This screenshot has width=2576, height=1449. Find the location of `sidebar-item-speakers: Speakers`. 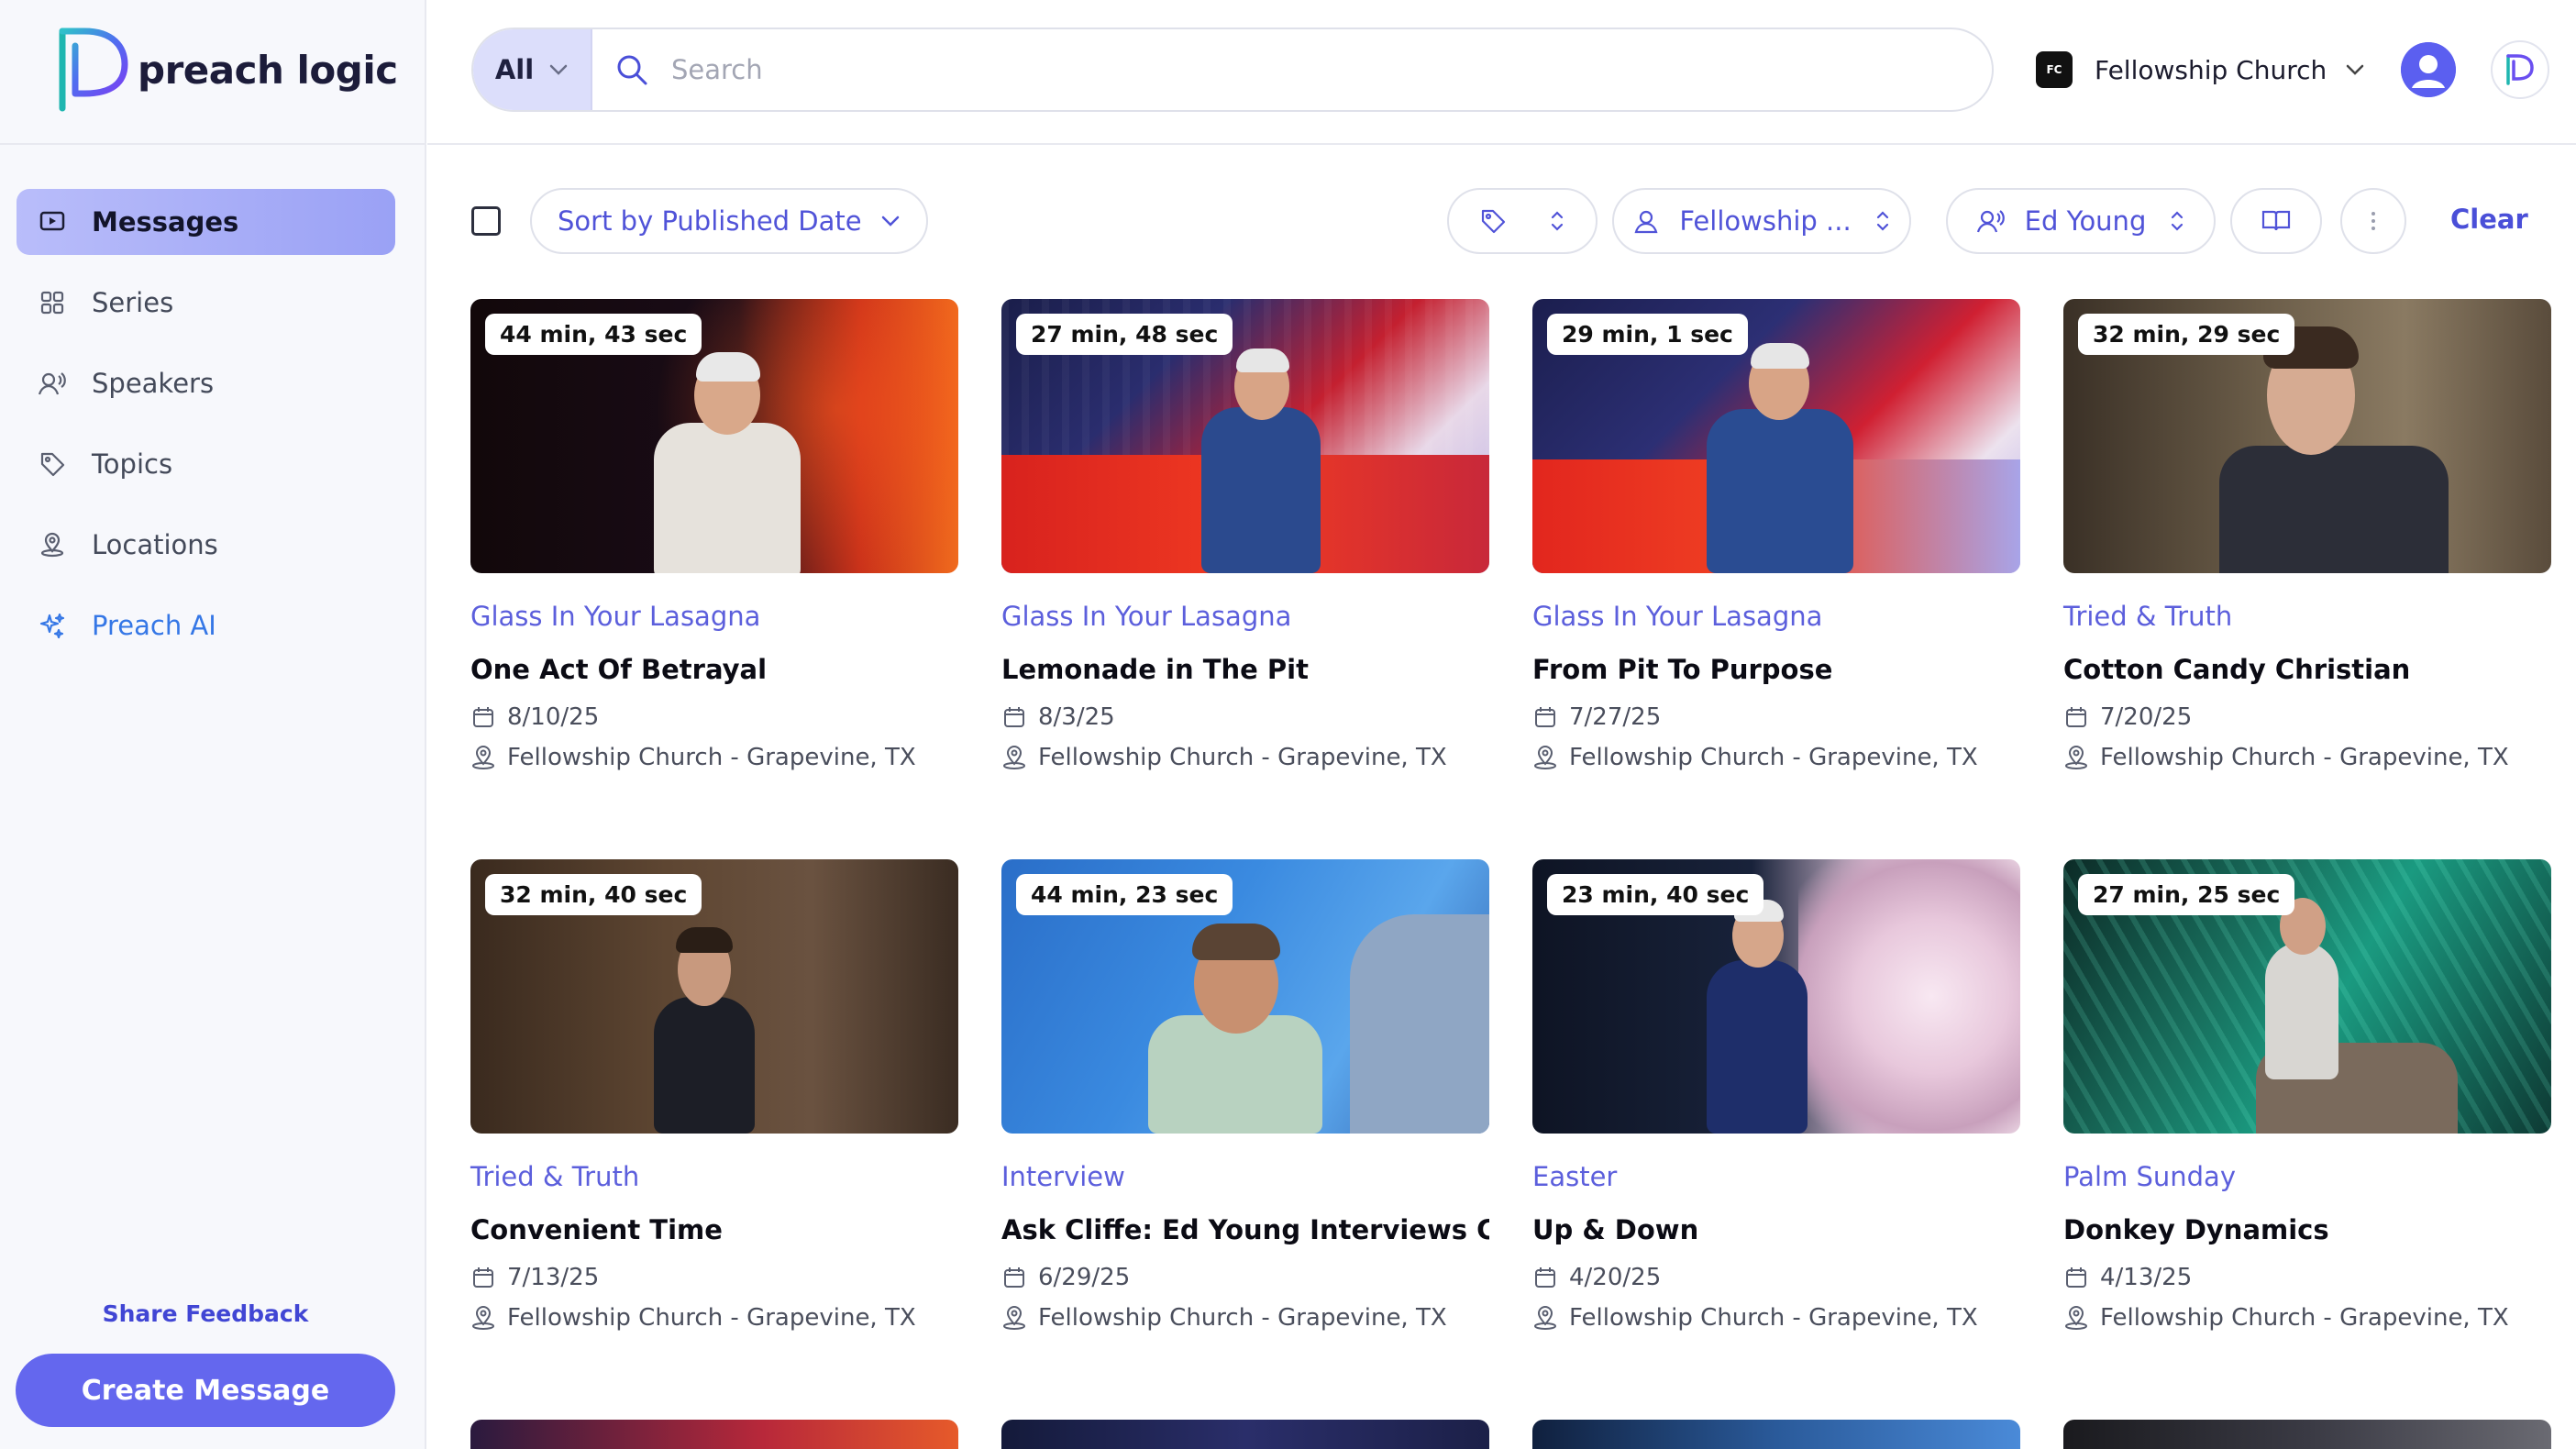

sidebar-item-speakers: Speakers is located at coordinates (206, 383).